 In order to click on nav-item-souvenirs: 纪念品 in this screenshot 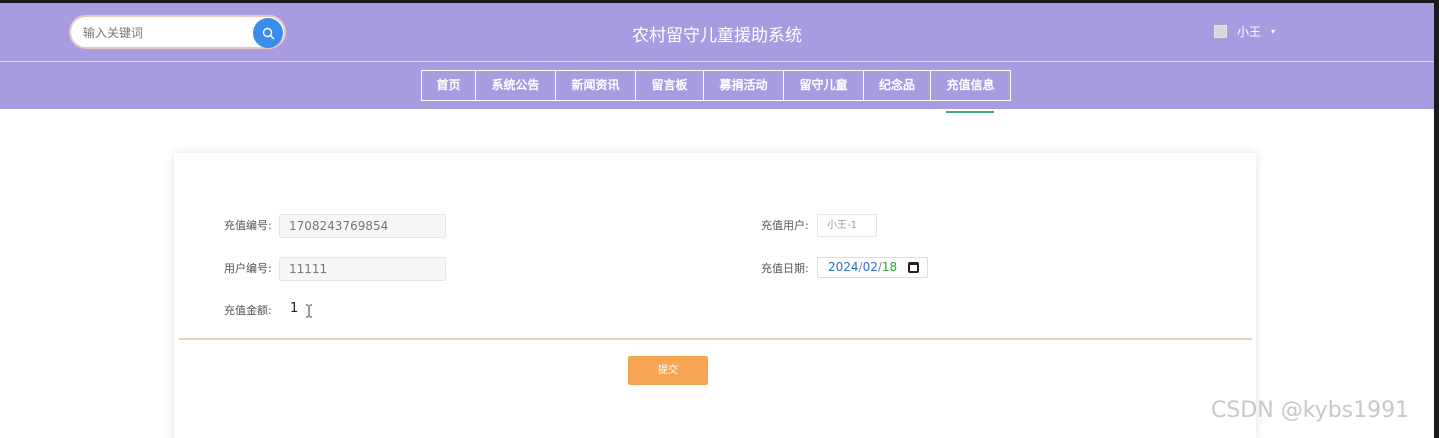, I will do `click(897, 85)`.